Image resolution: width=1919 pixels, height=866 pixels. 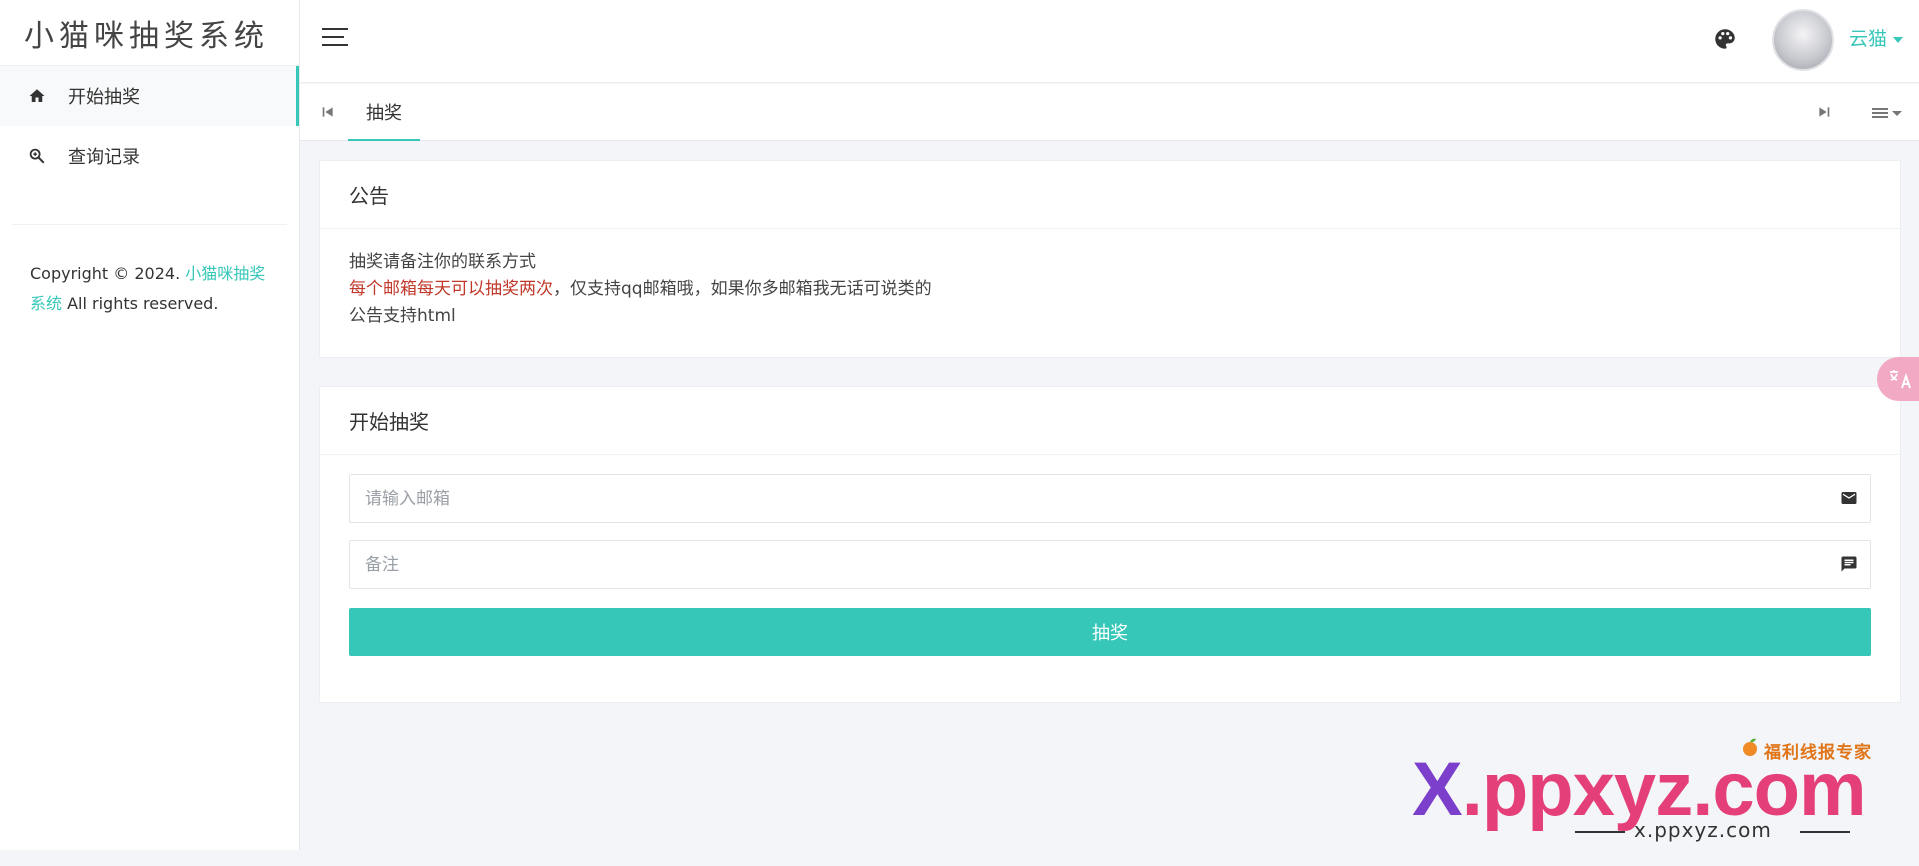 I want to click on notice-line-1: 抽奖请备注你的联系方式, so click(x=442, y=262).